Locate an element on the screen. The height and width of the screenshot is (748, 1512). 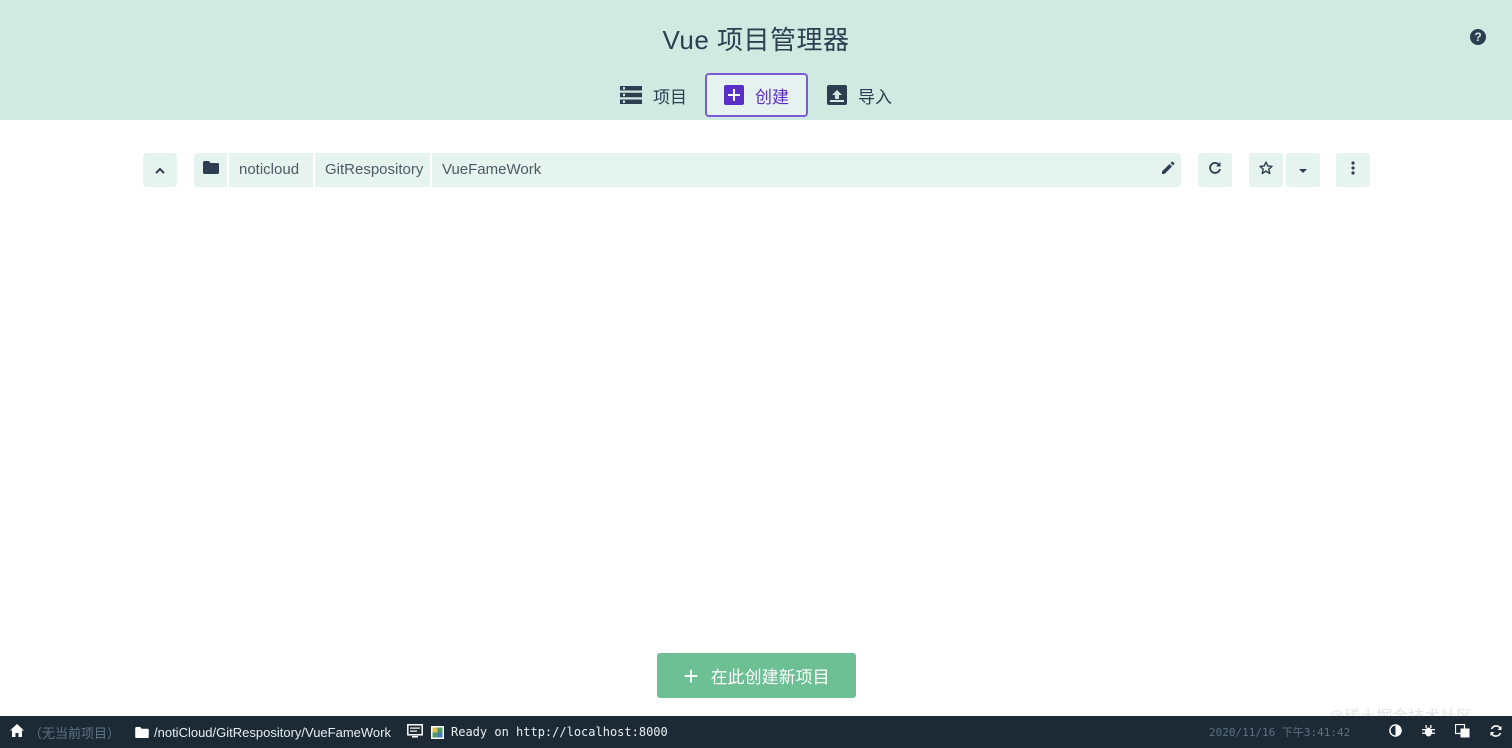
bug-report-button is located at coordinates (1428, 732).